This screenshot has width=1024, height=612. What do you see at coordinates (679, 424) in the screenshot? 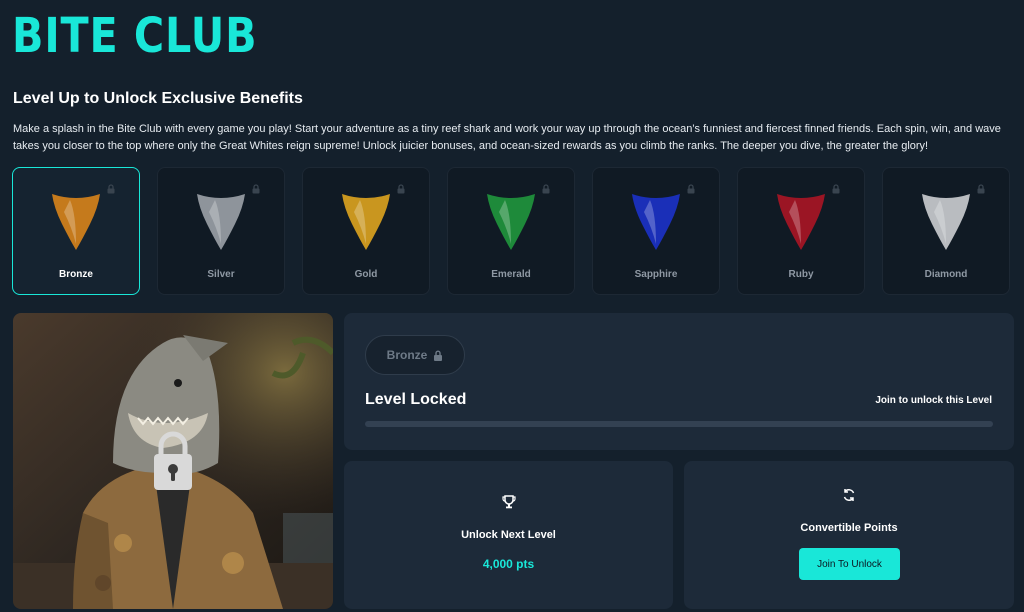
I see `level-progress-bar` at bounding box center [679, 424].